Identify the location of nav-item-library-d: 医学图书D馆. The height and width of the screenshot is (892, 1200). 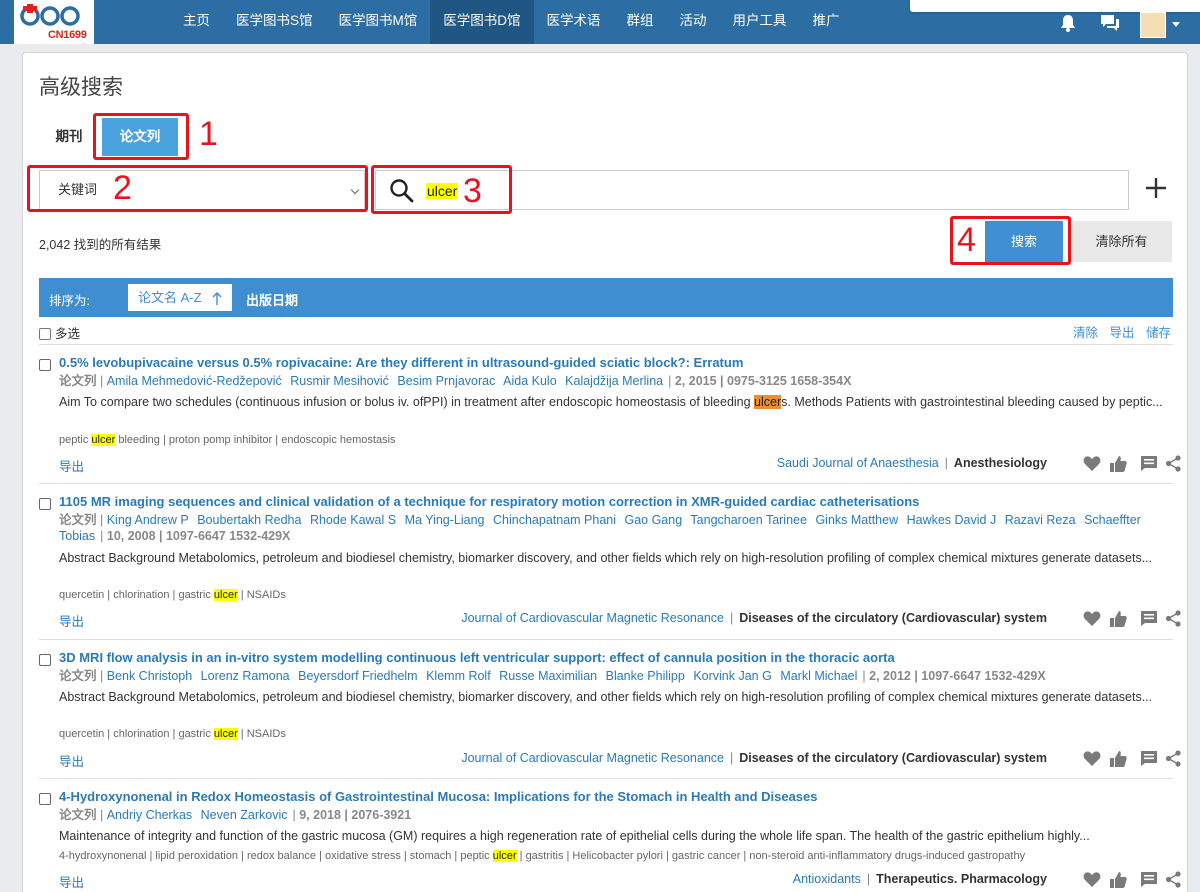
(482, 22).